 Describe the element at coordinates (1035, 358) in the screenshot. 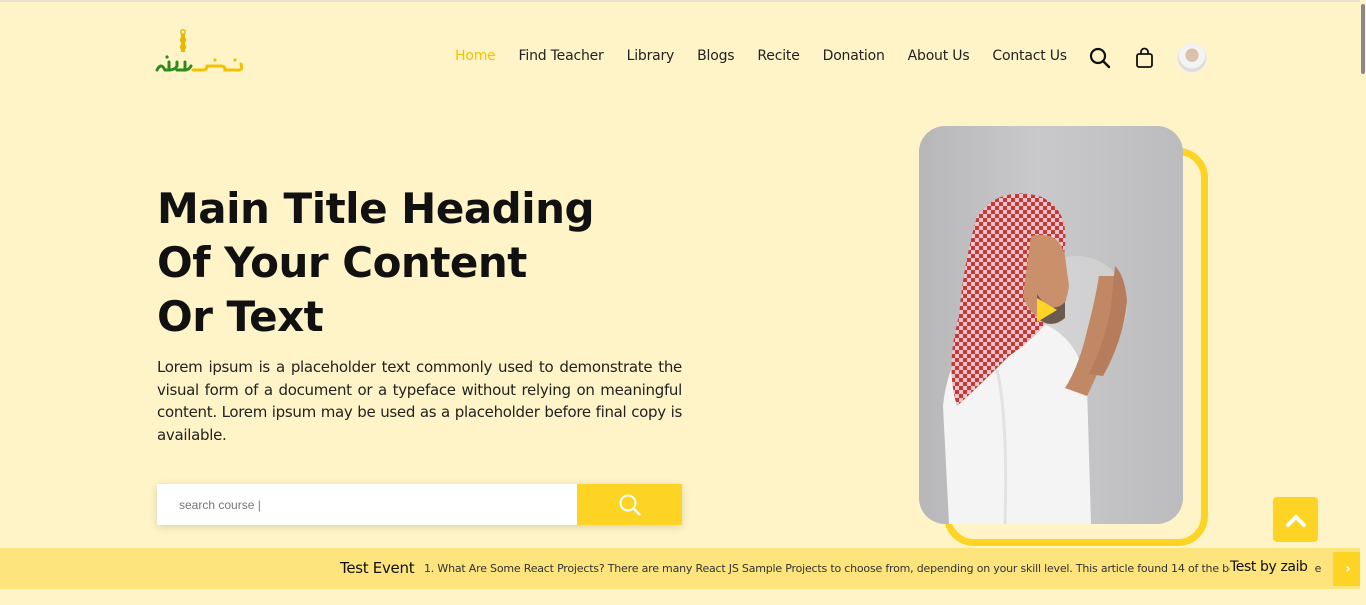

I see `praying-man-illustration` at that location.